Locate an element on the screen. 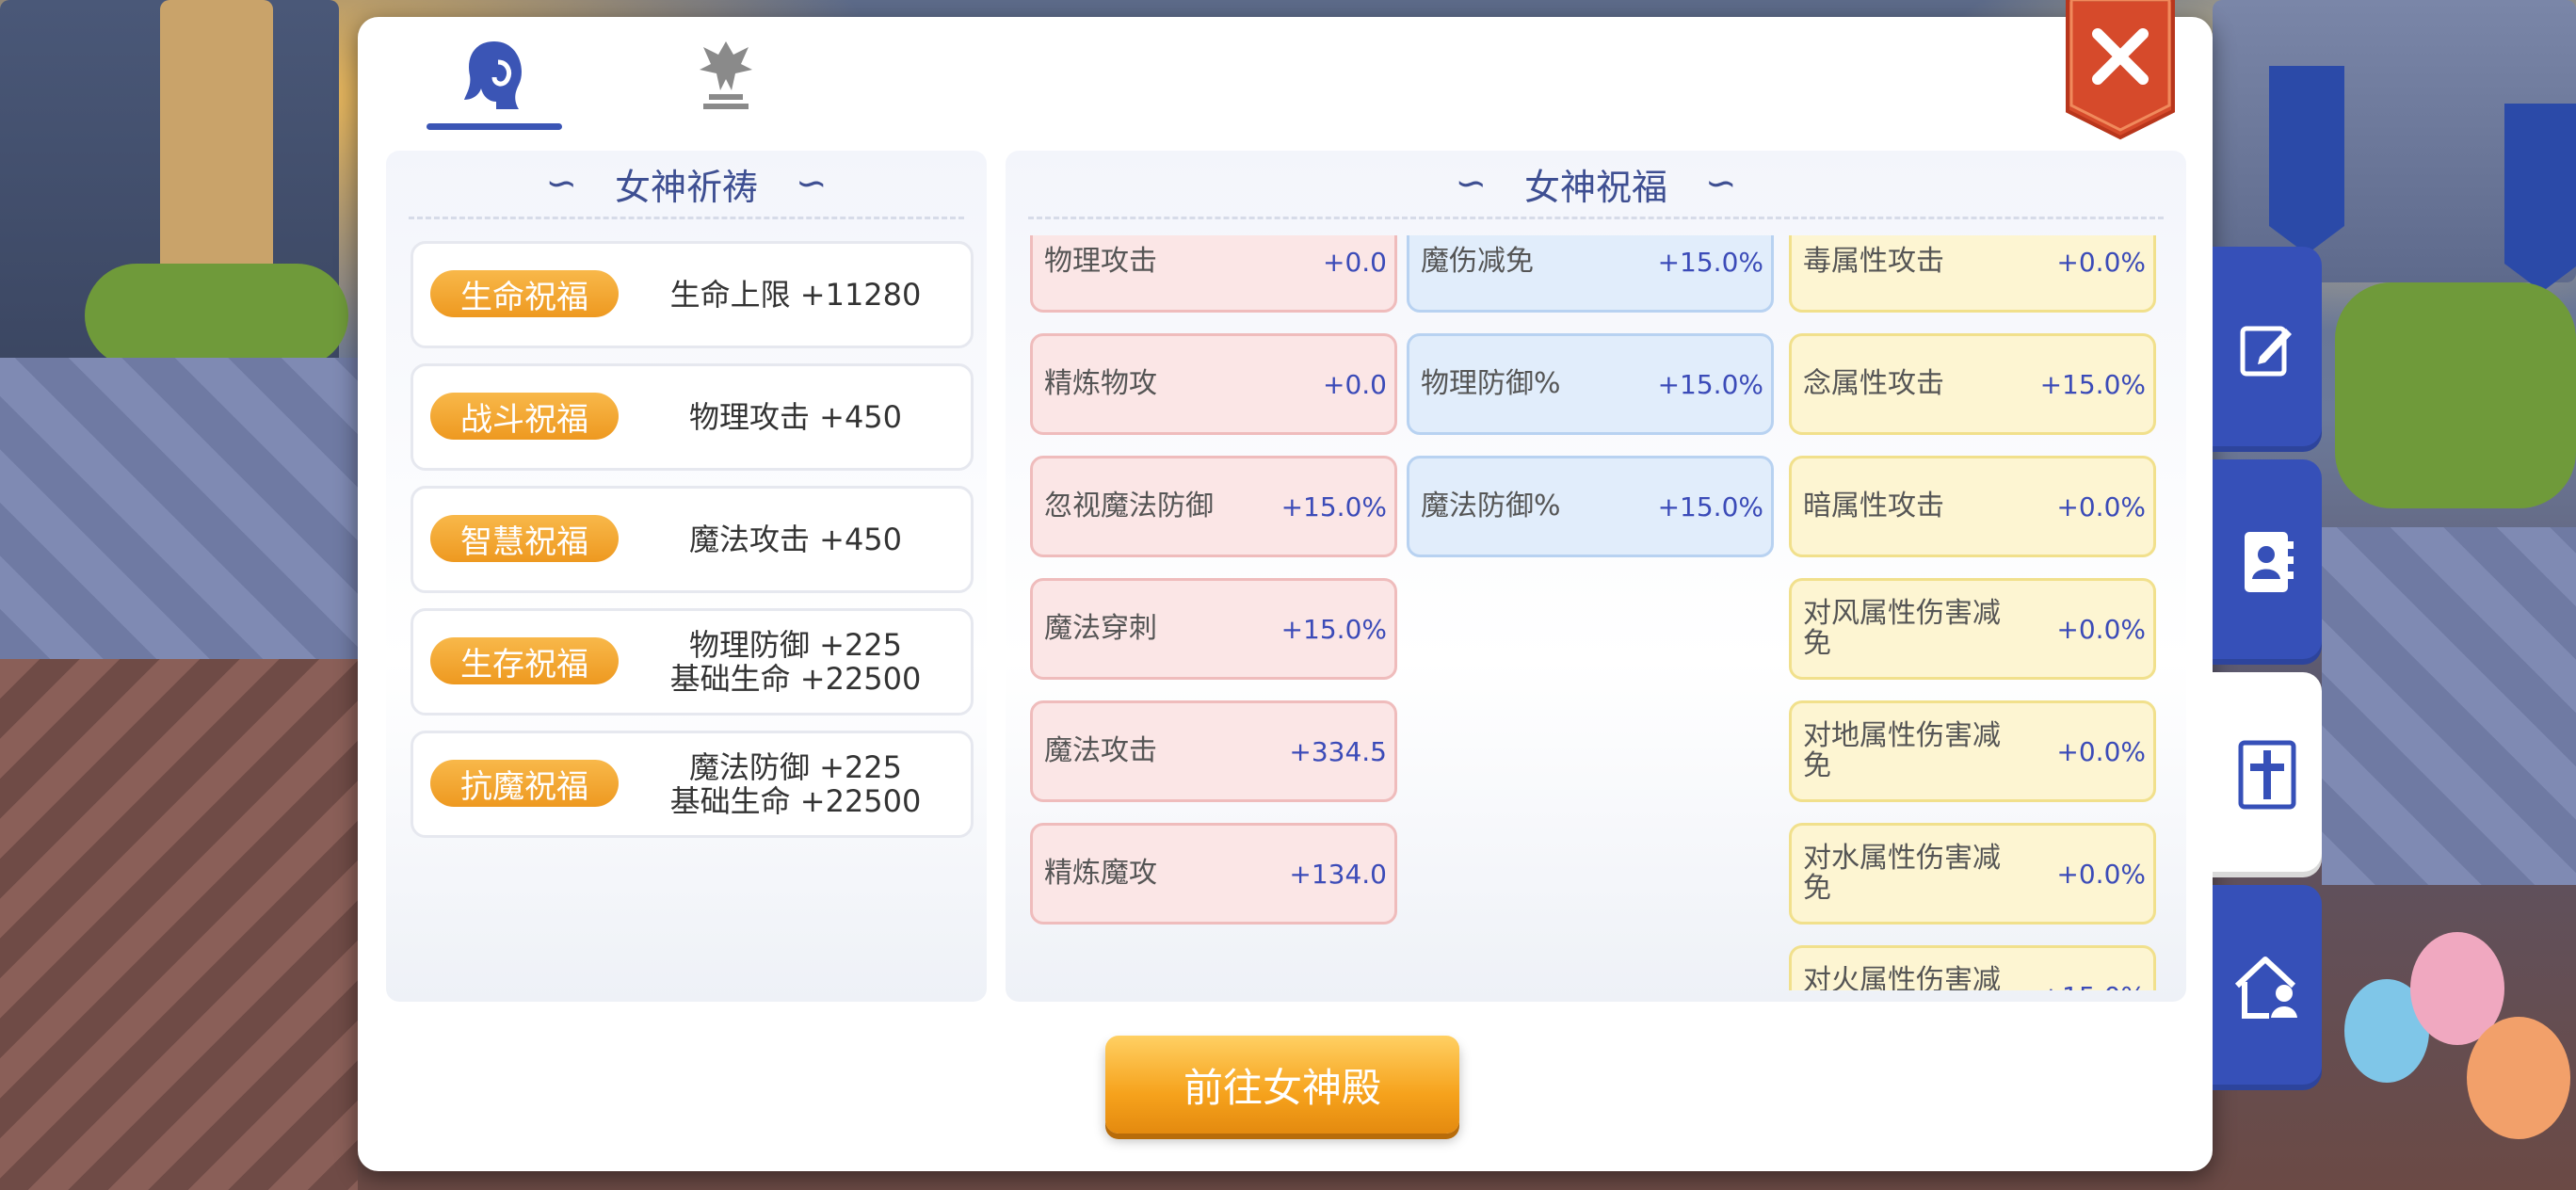  blessing-effect: 魔法攻击 +450 is located at coordinates (795, 540).